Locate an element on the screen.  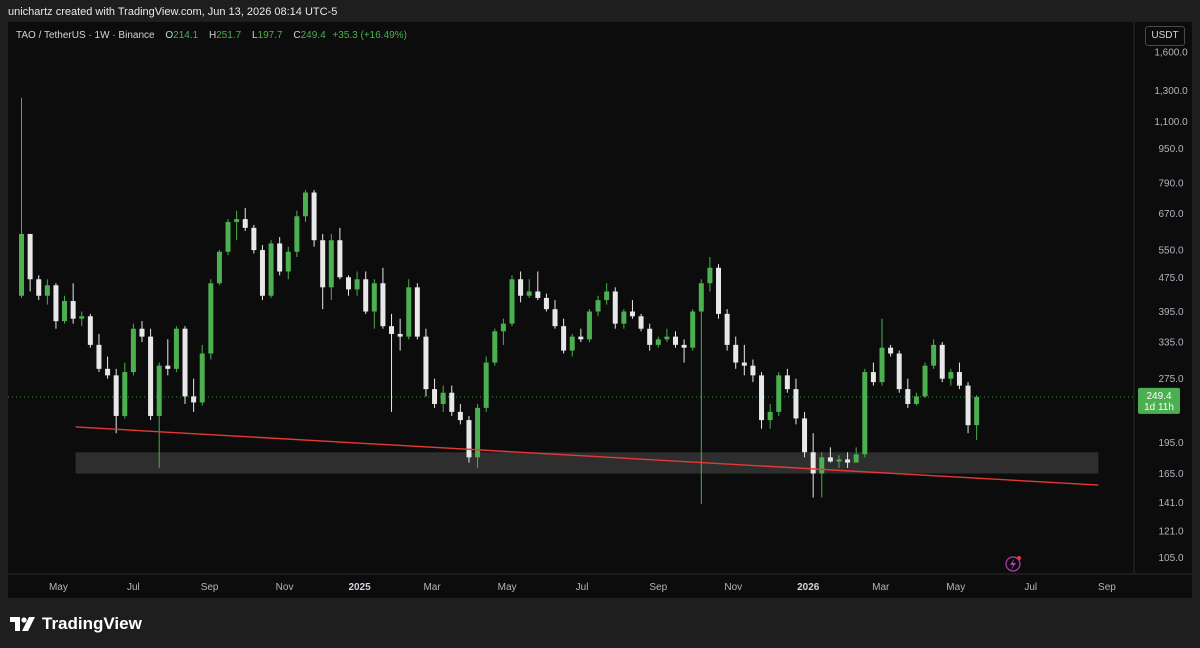
price-tick-label: 790.0 is located at coordinates (1170, 183).